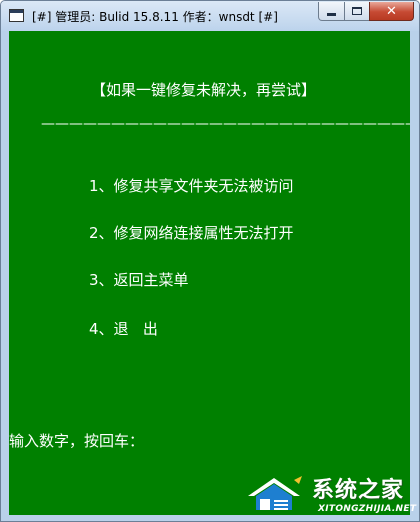 The width and height of the screenshot is (420, 522). I want to click on minimize-icon, so click(331, 14).